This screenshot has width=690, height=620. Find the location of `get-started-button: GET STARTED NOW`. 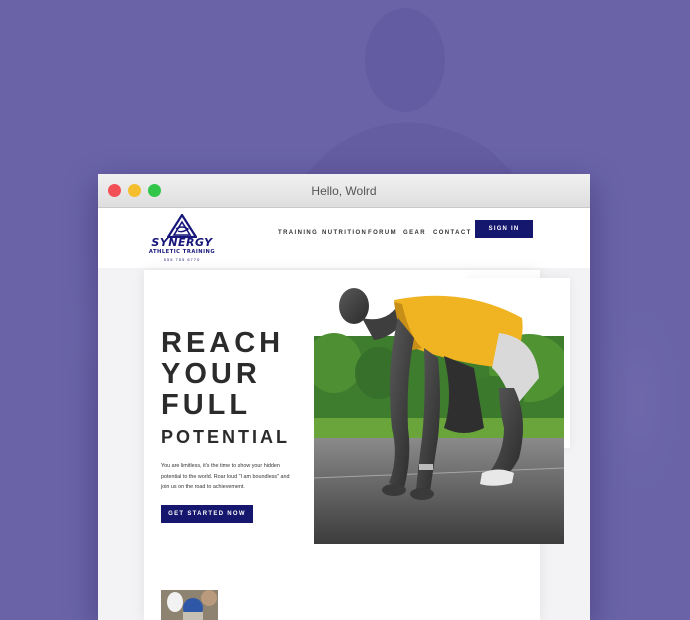

get-started-button: GET STARTED NOW is located at coordinates (207, 514).